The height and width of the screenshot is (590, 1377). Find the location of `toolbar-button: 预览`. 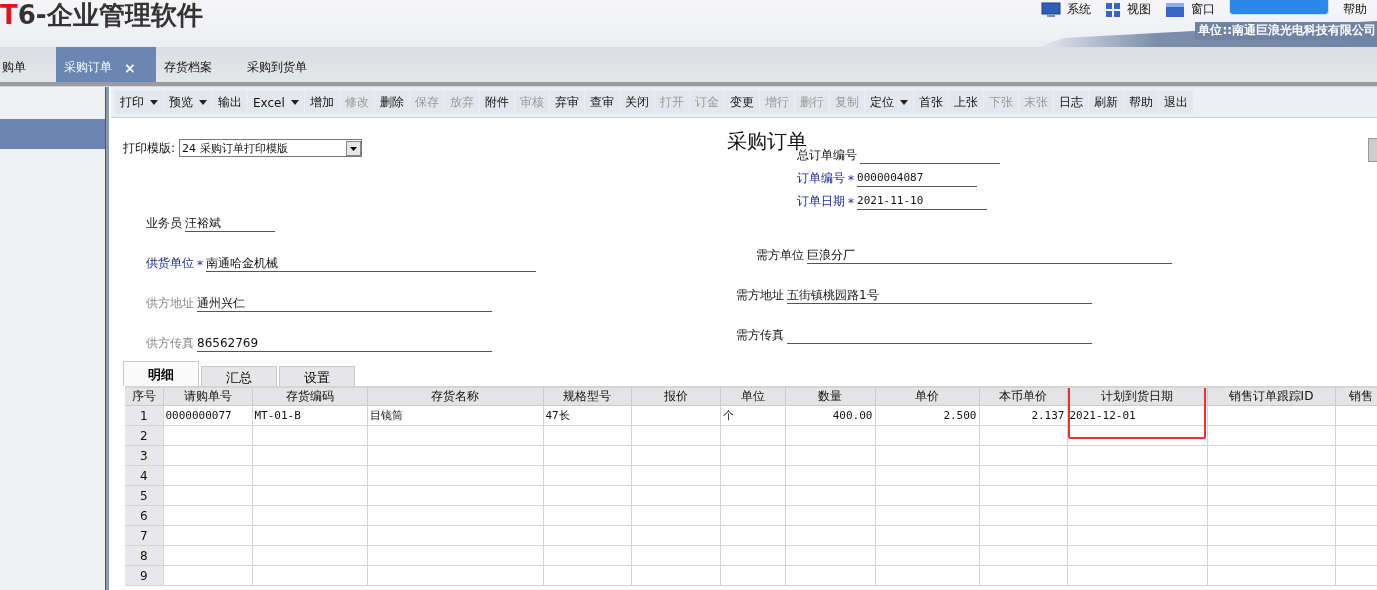

toolbar-button: 预览 is located at coordinates (188, 102).